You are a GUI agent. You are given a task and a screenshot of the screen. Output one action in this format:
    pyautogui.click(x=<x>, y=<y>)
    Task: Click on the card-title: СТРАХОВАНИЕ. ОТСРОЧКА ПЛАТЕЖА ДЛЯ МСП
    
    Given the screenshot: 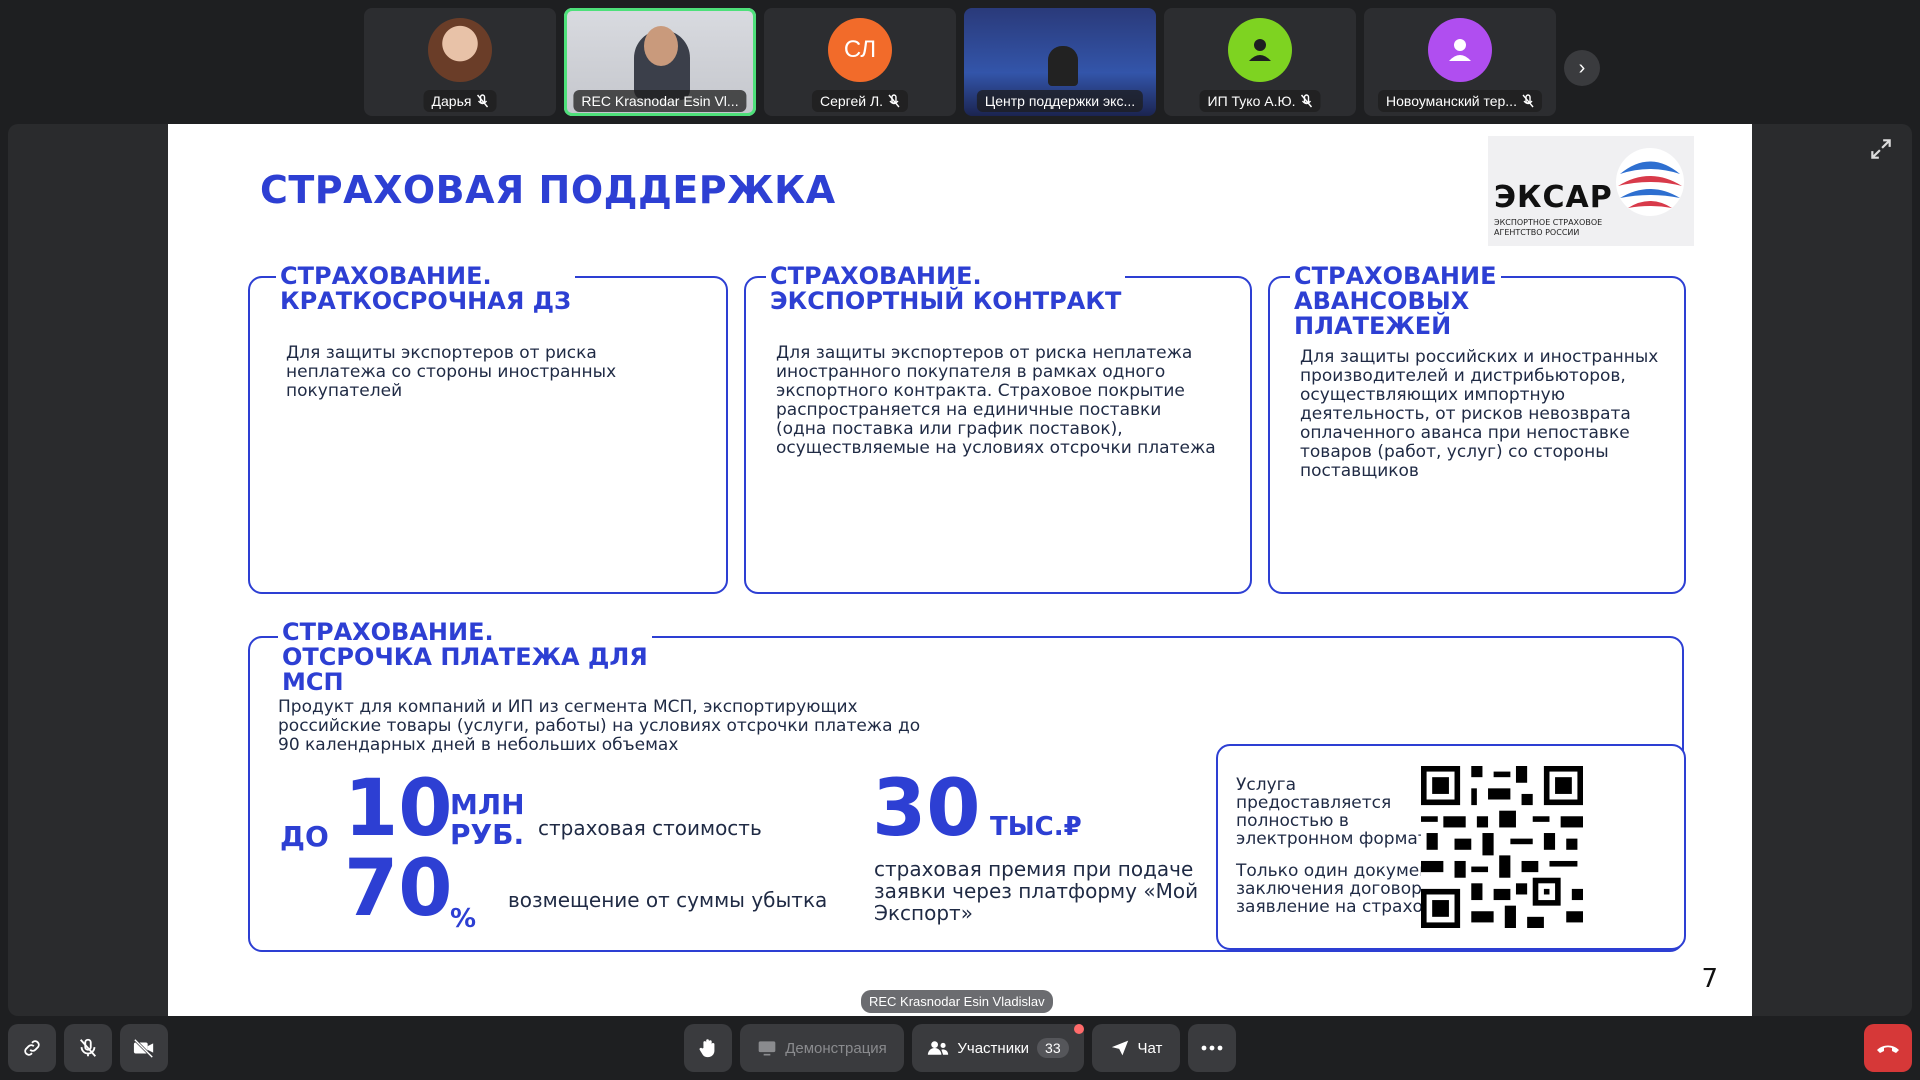 What is the action you would take?
    pyautogui.click(x=465, y=657)
    